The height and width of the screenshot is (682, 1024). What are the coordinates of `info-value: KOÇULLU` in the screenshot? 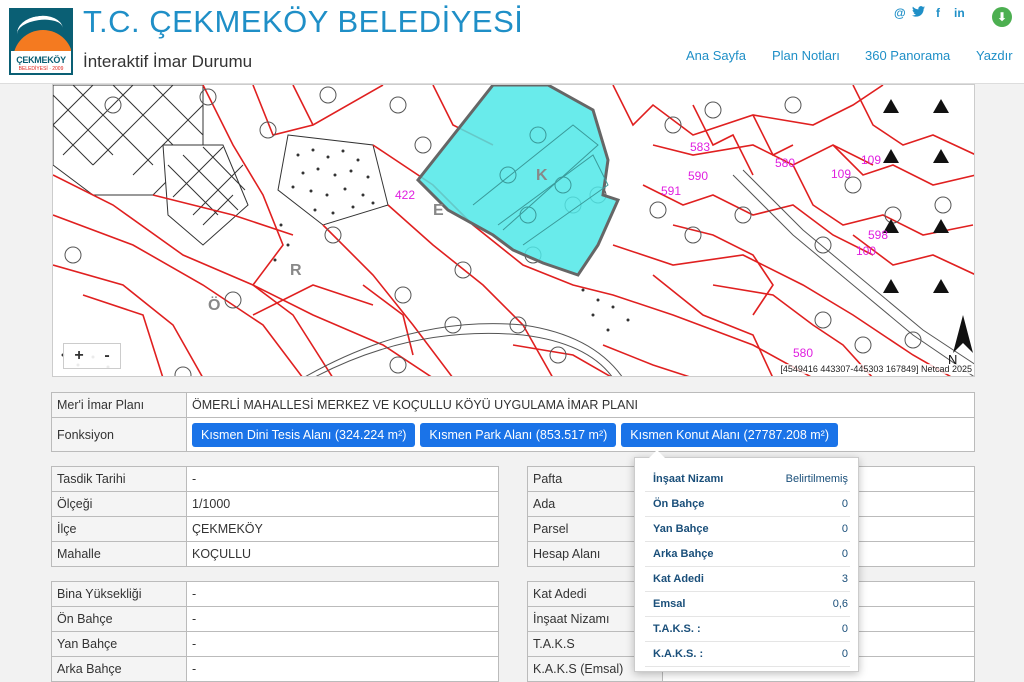 It's located at (342, 554).